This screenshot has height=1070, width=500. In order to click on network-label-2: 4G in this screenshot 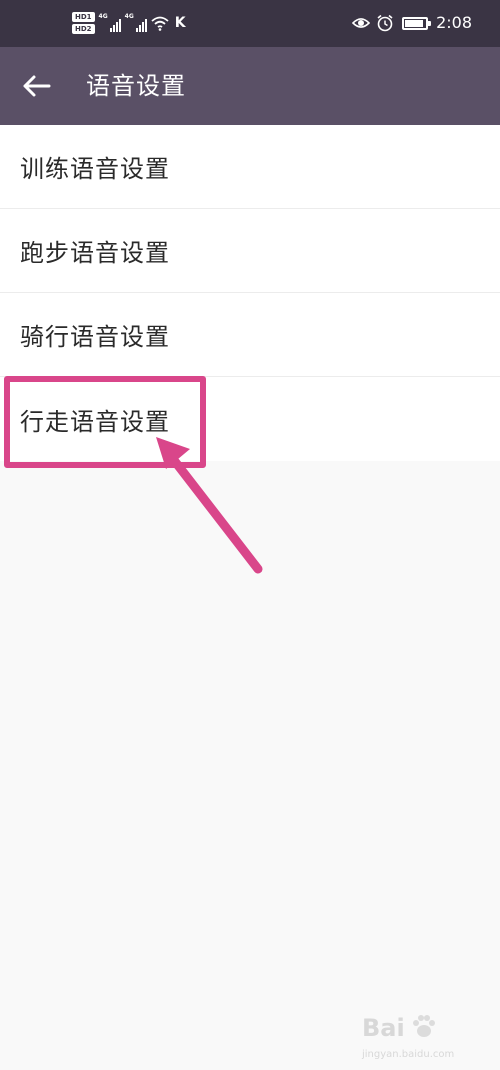, I will do `click(129, 16)`.